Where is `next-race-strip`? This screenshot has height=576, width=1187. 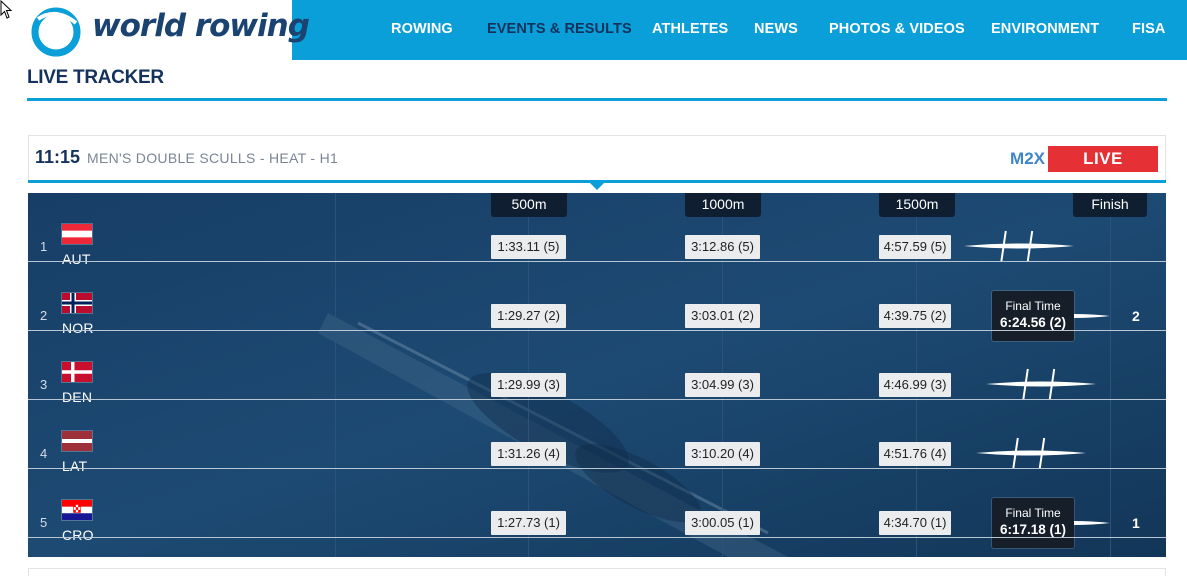
next-race-strip is located at coordinates (597, 572).